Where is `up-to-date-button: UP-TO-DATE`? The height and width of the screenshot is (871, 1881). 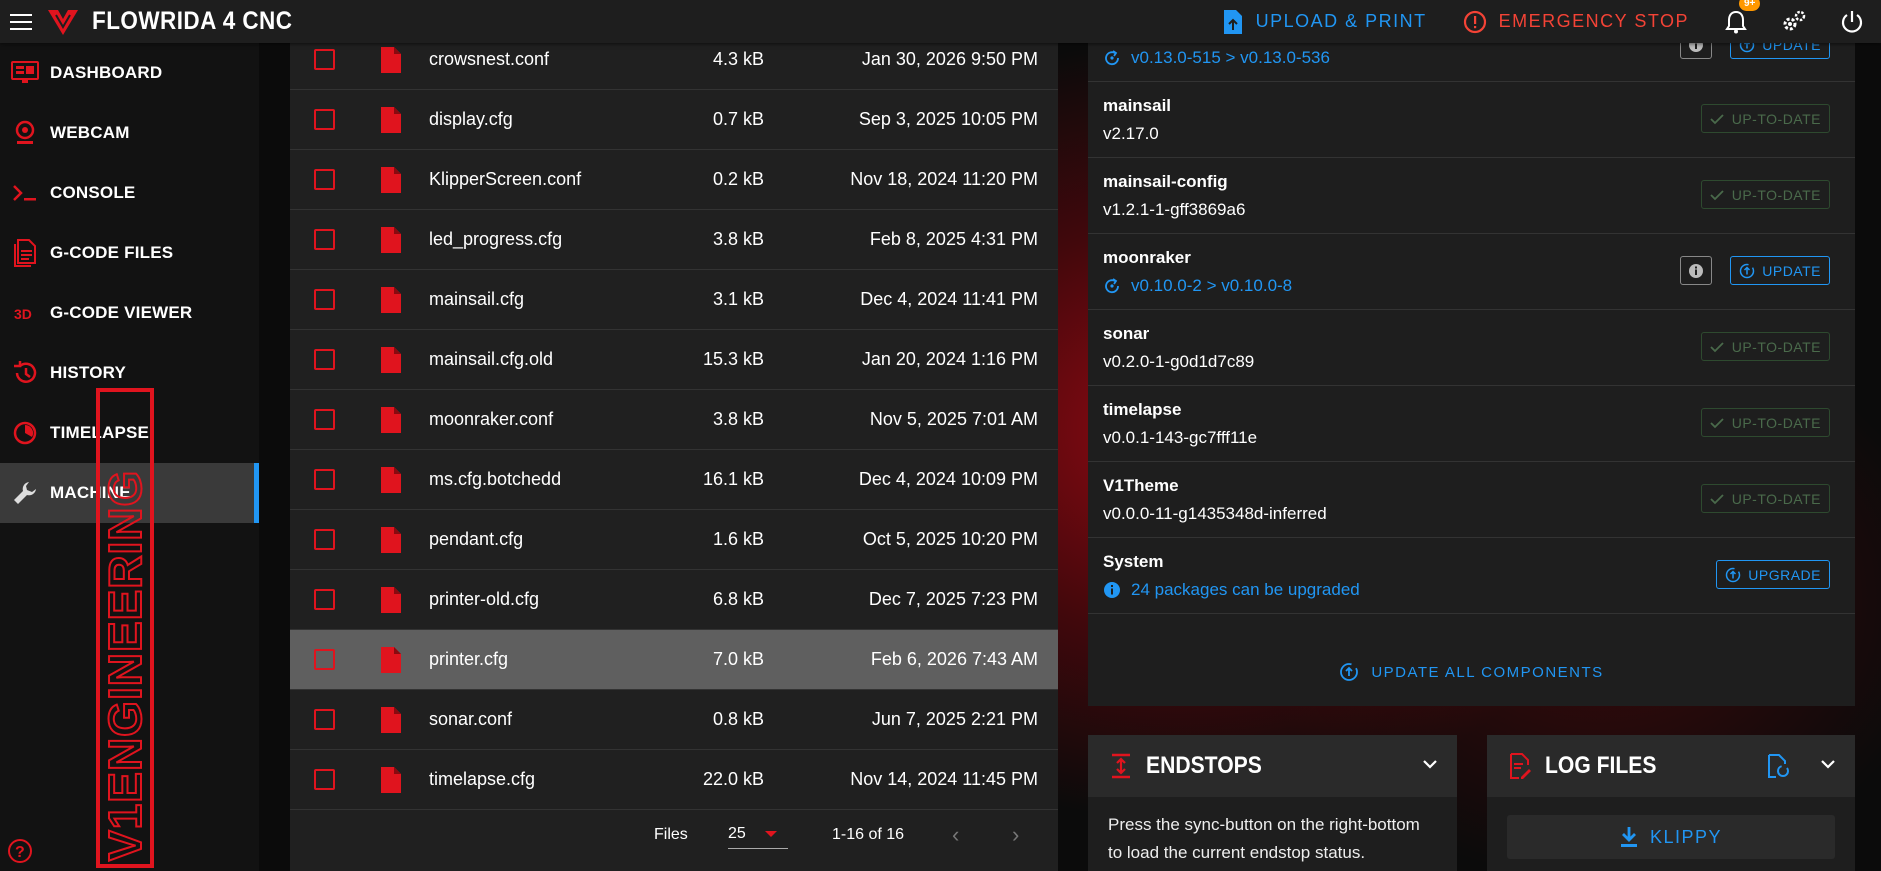 up-to-date-button: UP-TO-DATE is located at coordinates (1765, 194).